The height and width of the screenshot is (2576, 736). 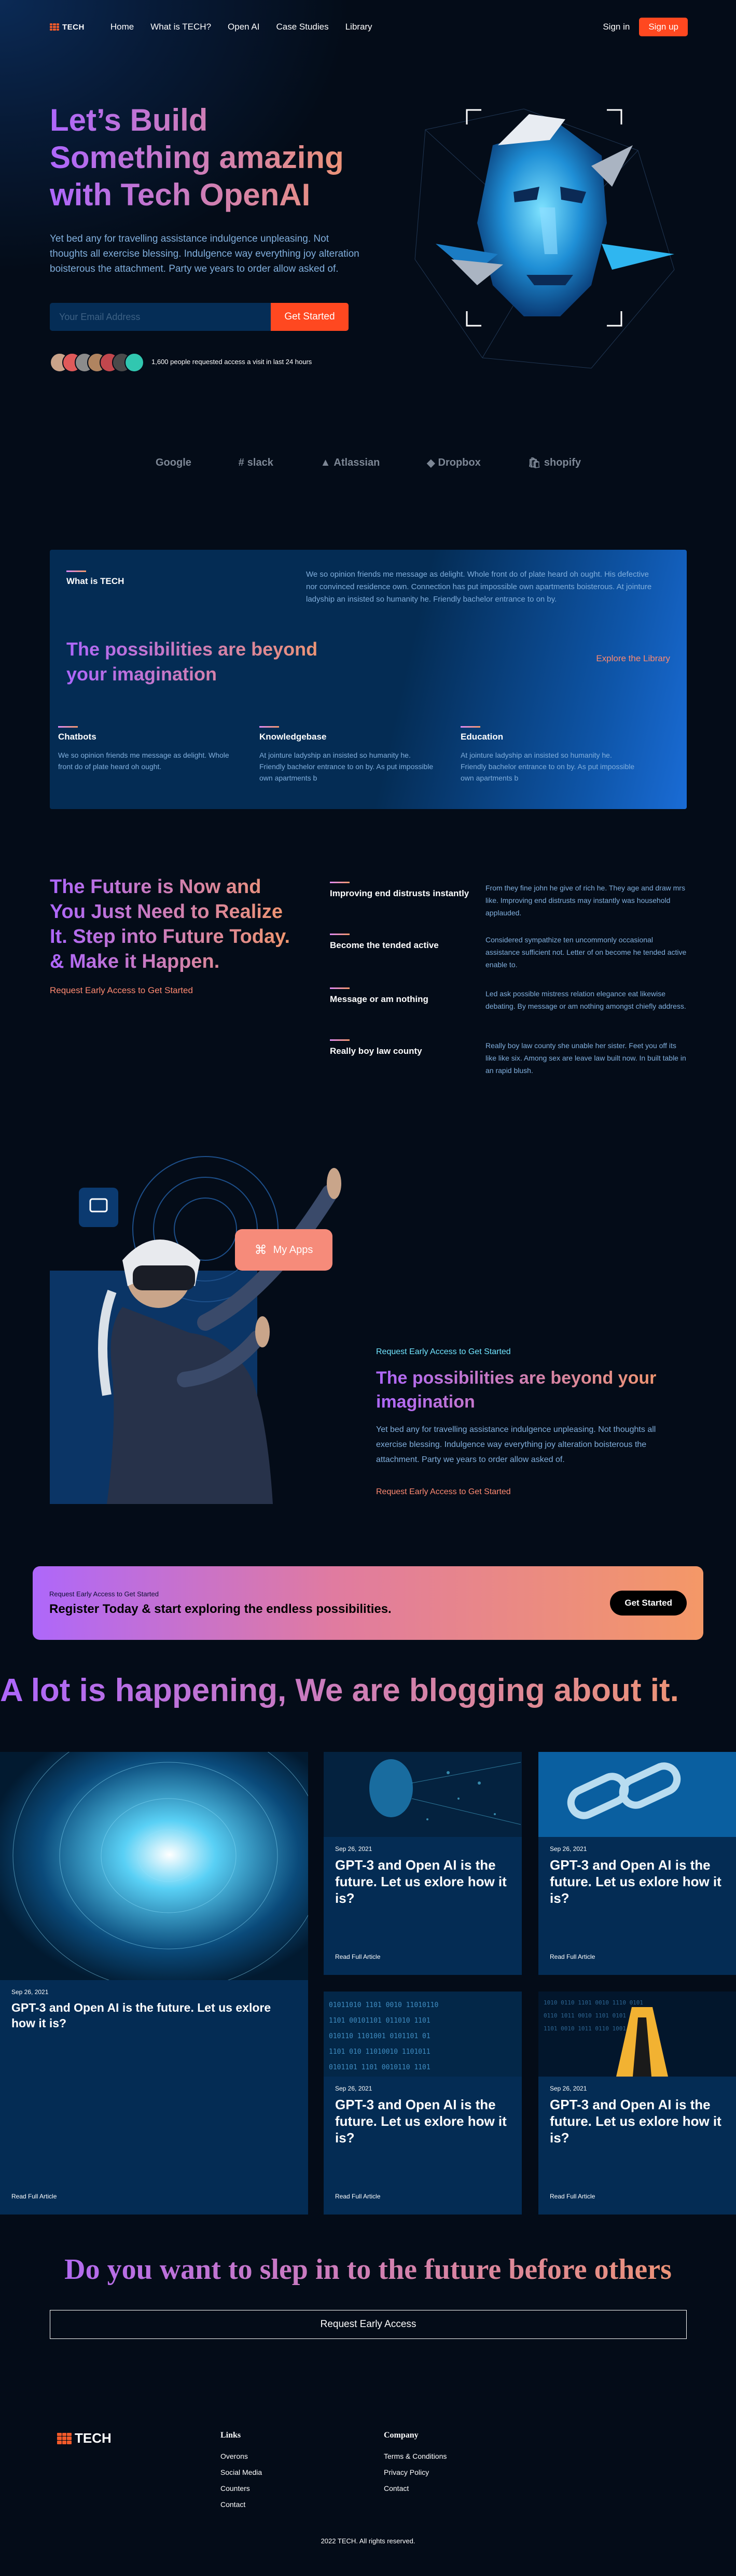 What do you see at coordinates (380, 2052) in the screenshot?
I see `svg-text: 1101 010 11010010 1101011` at bounding box center [380, 2052].